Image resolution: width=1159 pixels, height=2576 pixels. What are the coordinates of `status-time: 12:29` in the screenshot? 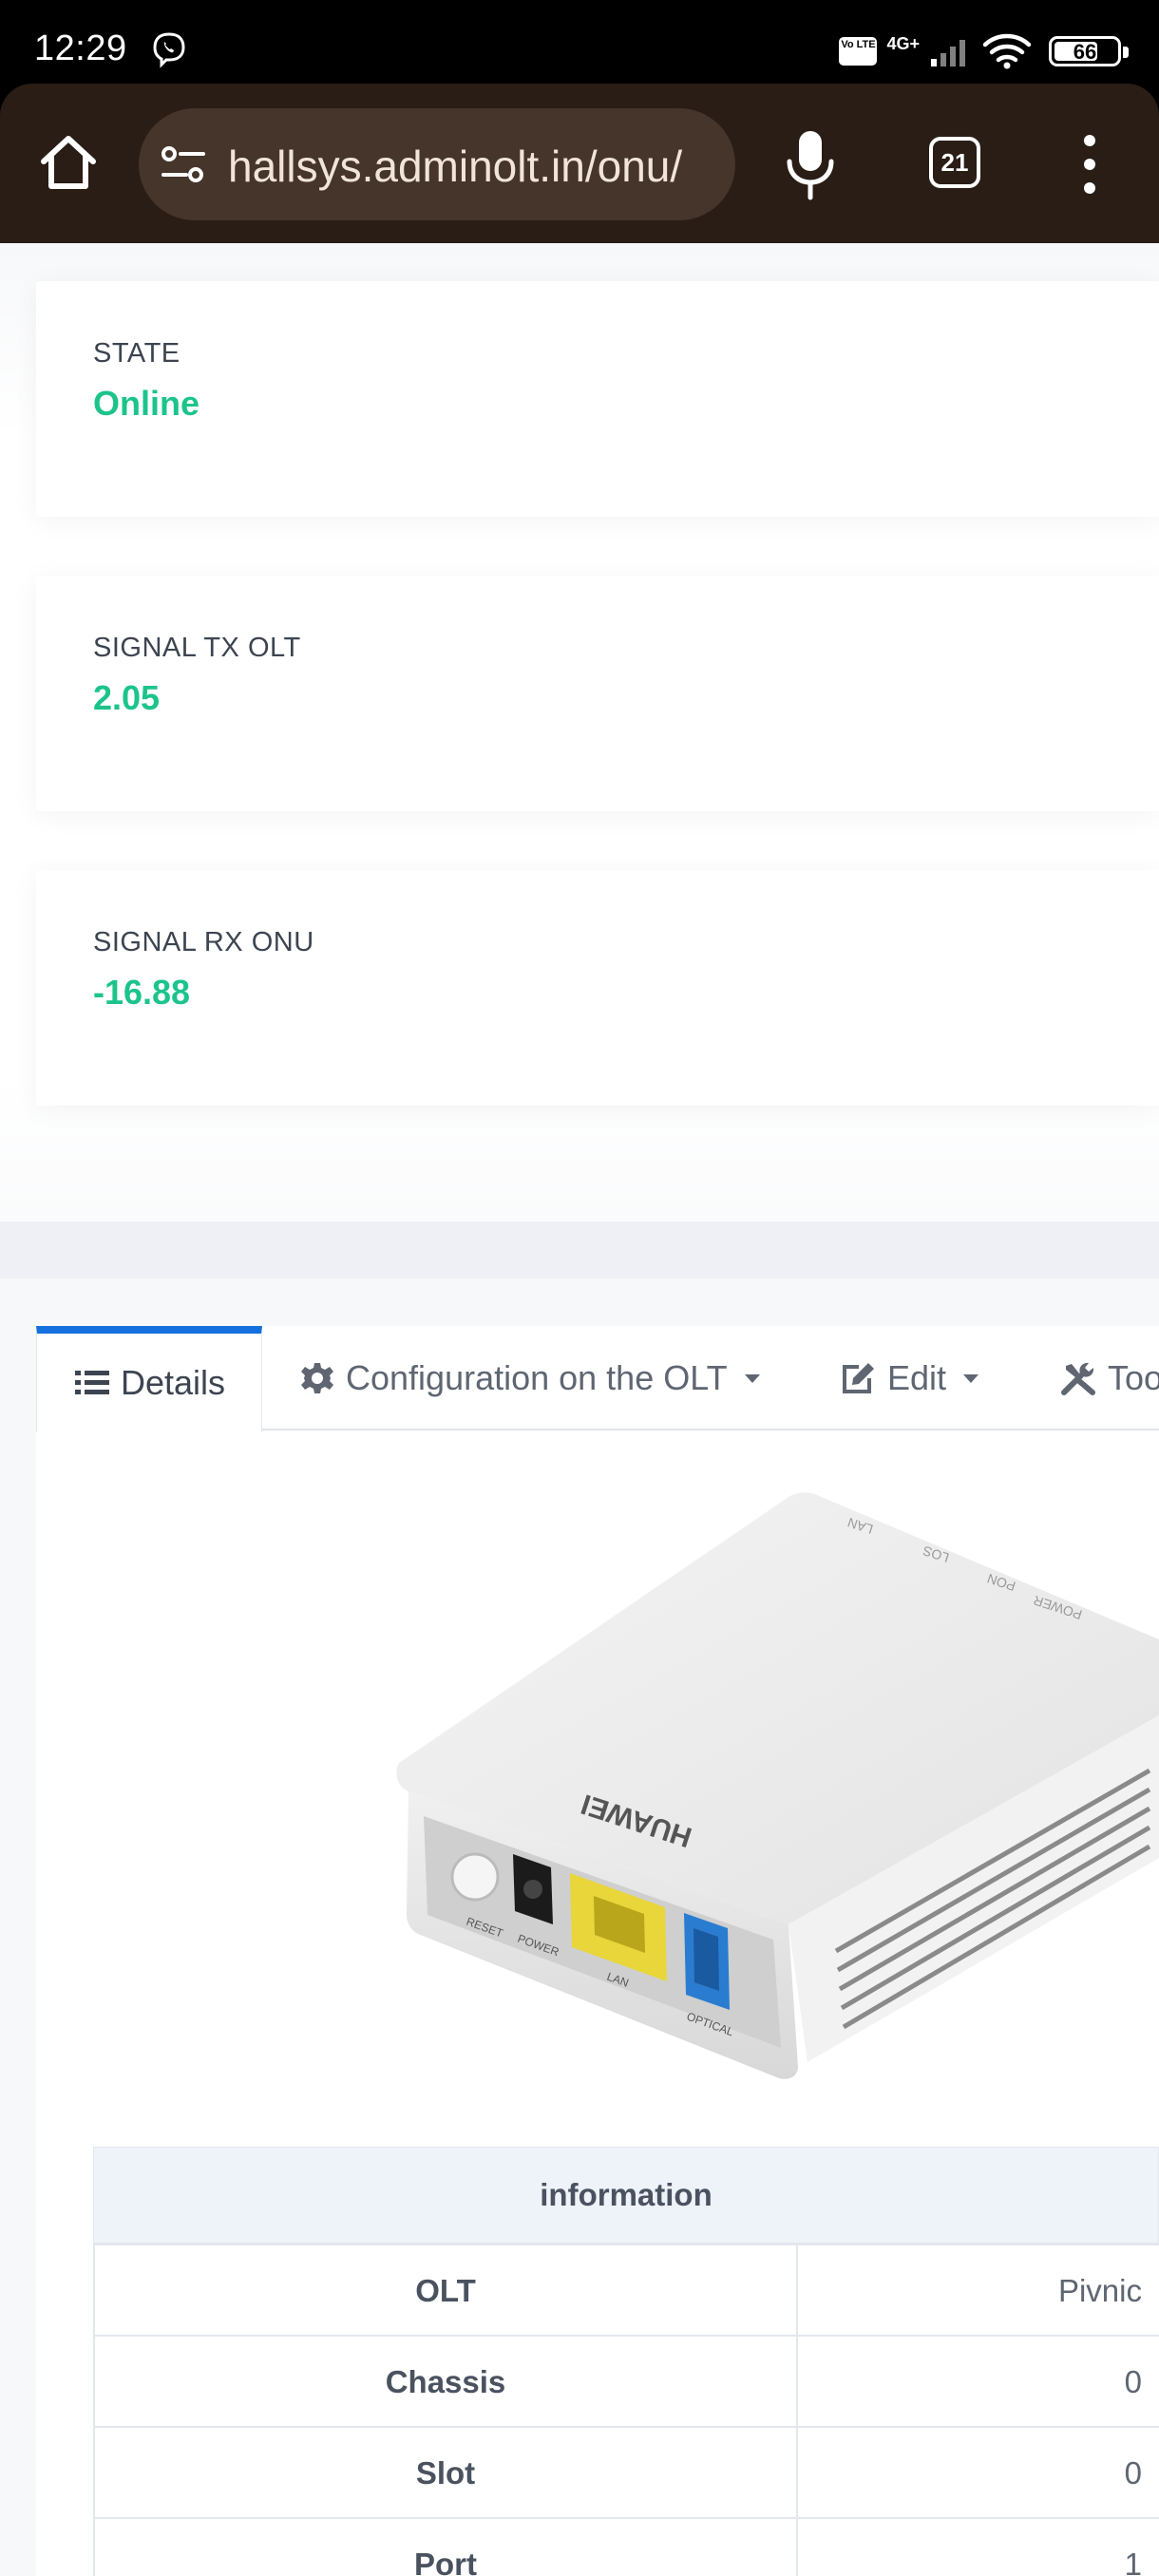 It's located at (80, 48).